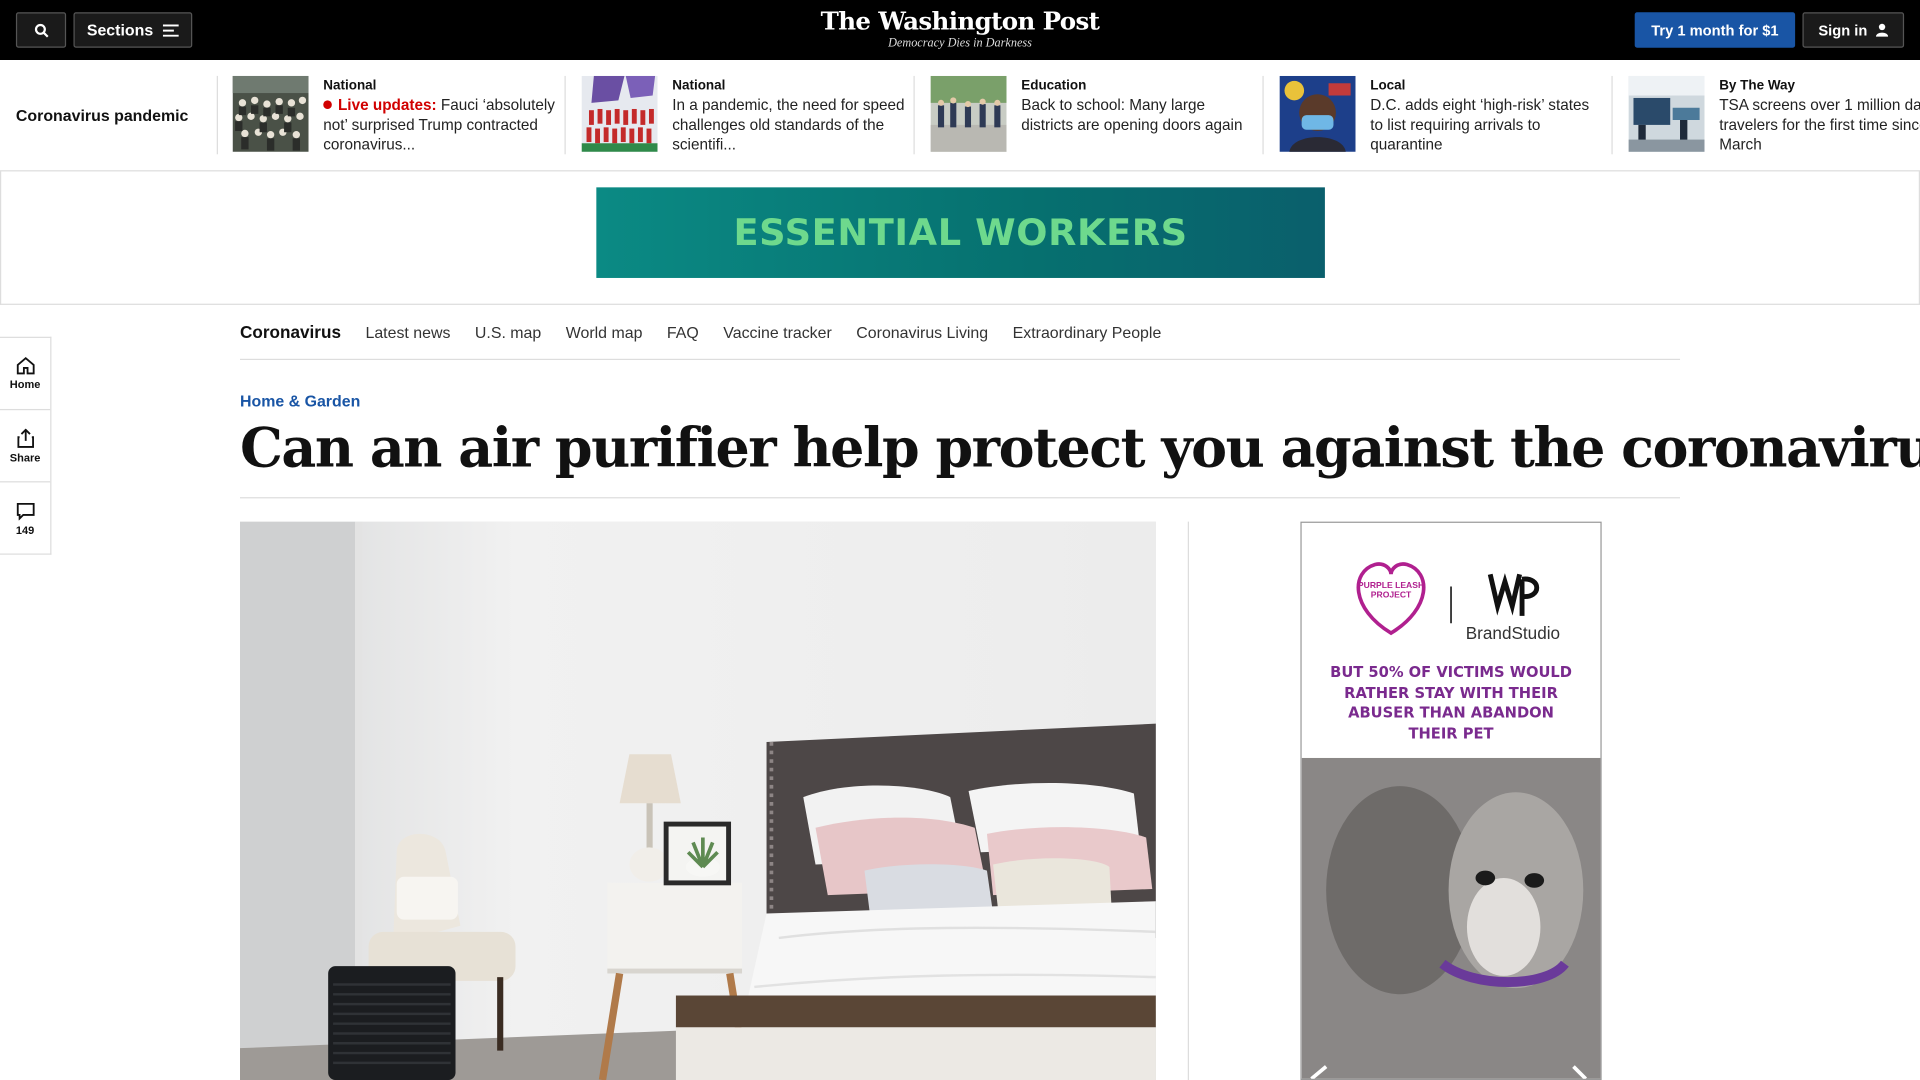  I want to click on section-kicker: Home & Garden, so click(300, 401).